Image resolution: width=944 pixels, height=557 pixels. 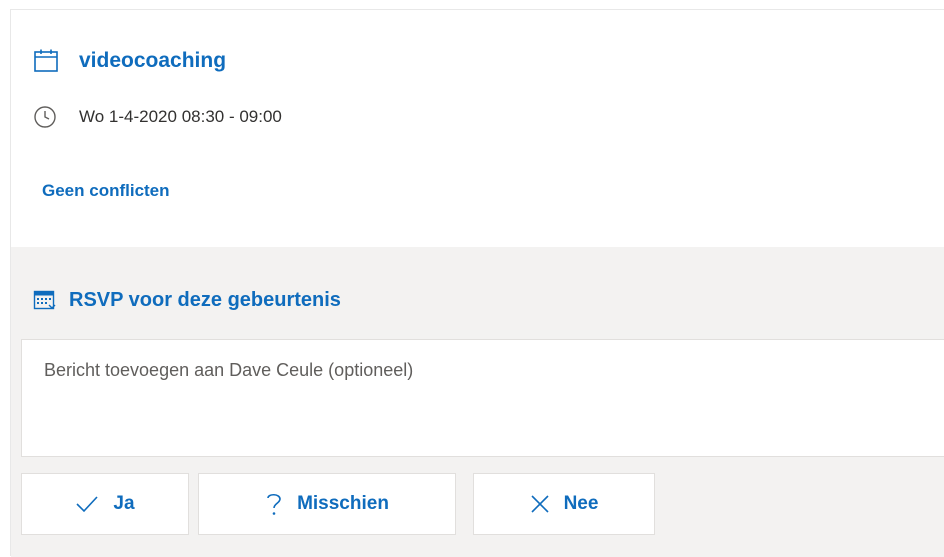 I want to click on conflicts-row: Geen conflicten, so click(x=106, y=191).